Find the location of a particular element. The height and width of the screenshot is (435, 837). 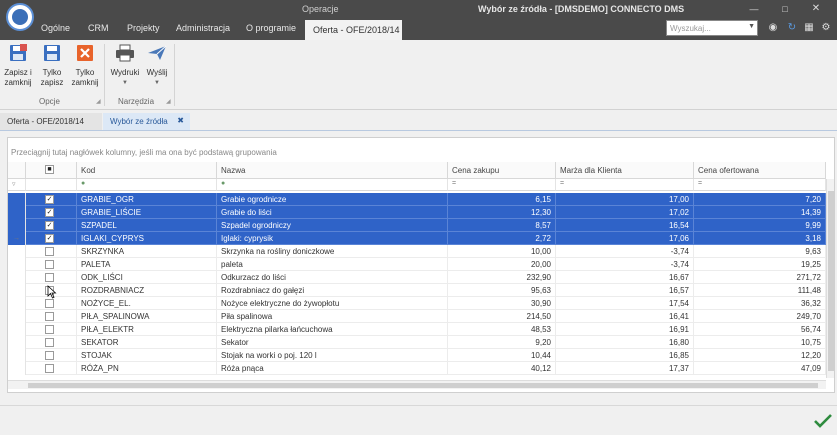

table-row: SEKATOR Sekator 9,20 16,80 10,75 is located at coordinates (417, 342).